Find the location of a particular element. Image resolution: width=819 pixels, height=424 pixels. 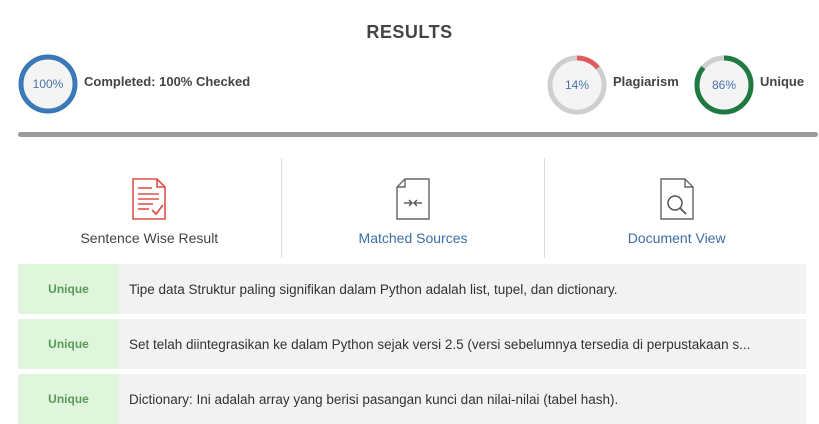

tab-matched-sources-label: Matched Sources is located at coordinates (413, 238).